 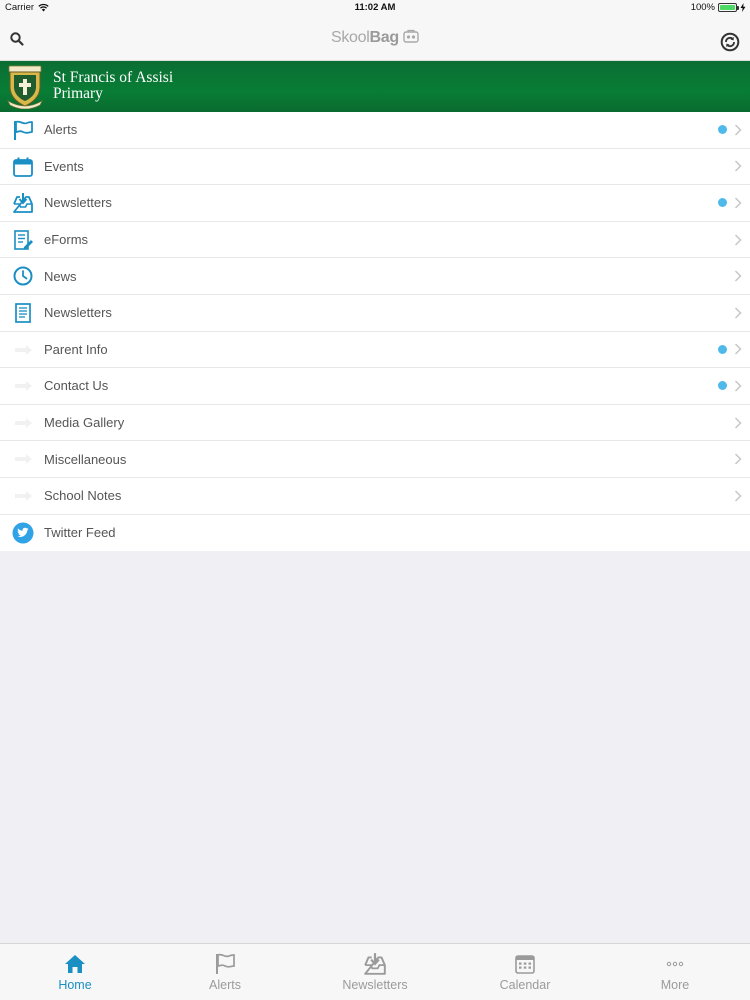 What do you see at coordinates (75, 985) in the screenshot?
I see `tab-label: Home` at bounding box center [75, 985].